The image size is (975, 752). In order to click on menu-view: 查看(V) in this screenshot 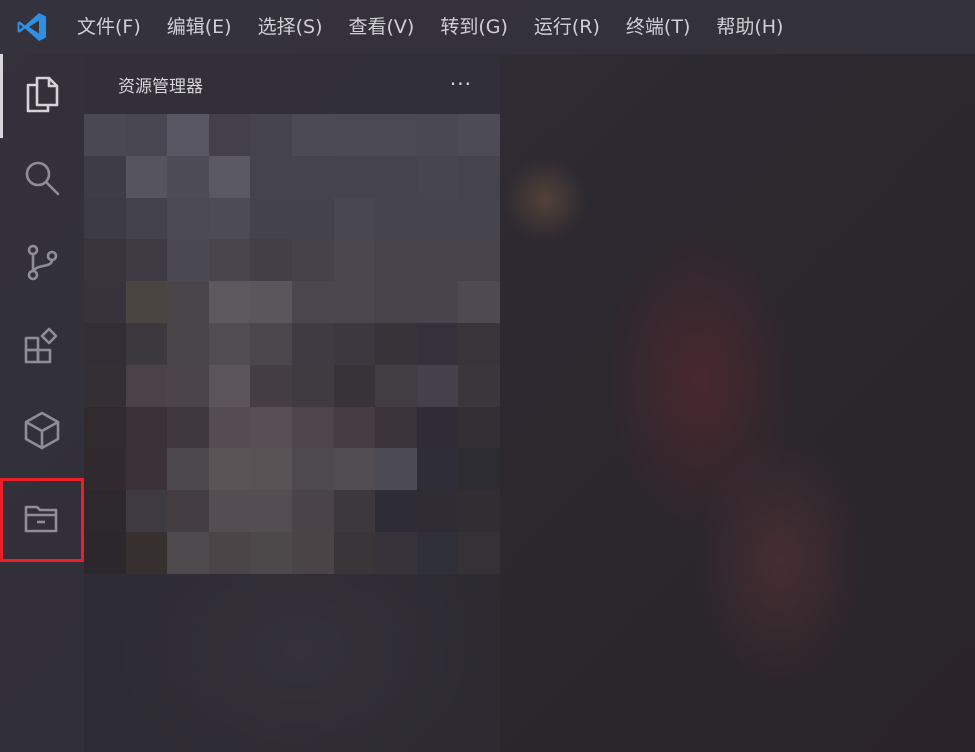, I will do `click(382, 27)`.